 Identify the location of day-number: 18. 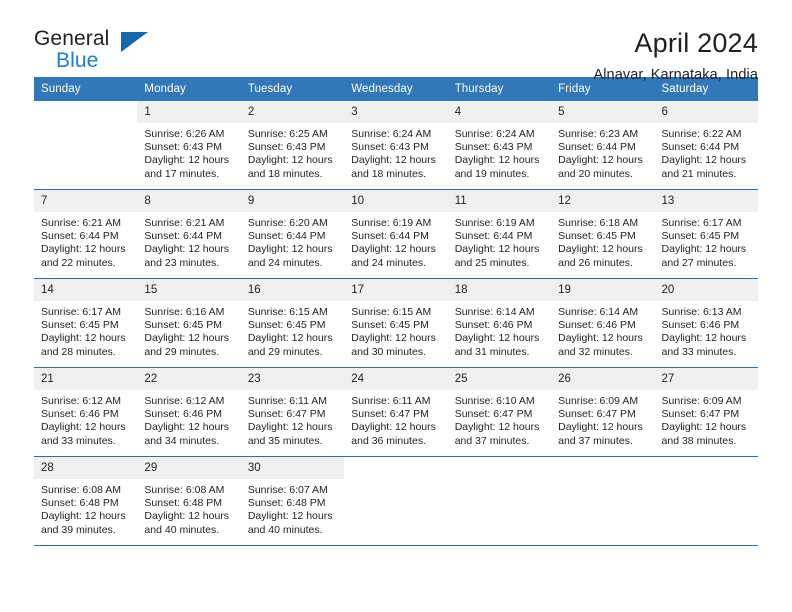
(499, 290).